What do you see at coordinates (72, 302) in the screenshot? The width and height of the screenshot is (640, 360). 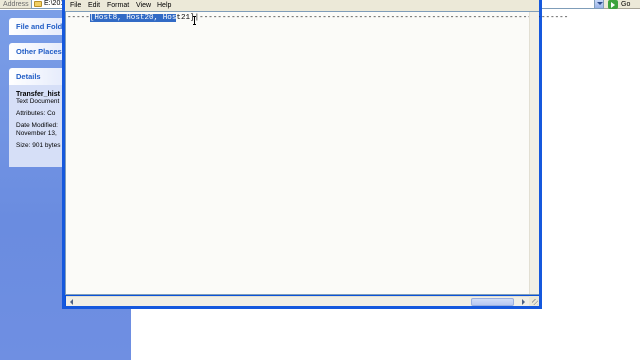 I see `scroll-left-arrow-icon` at bounding box center [72, 302].